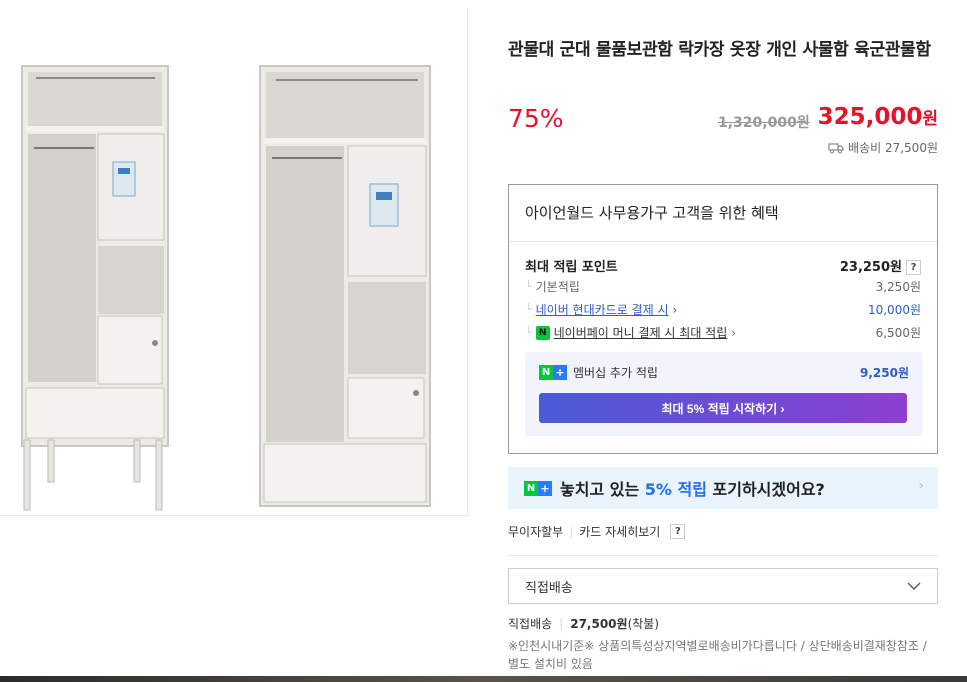 The image size is (967, 682). Describe the element at coordinates (95, 288) in the screenshot. I see `locker-left` at that location.